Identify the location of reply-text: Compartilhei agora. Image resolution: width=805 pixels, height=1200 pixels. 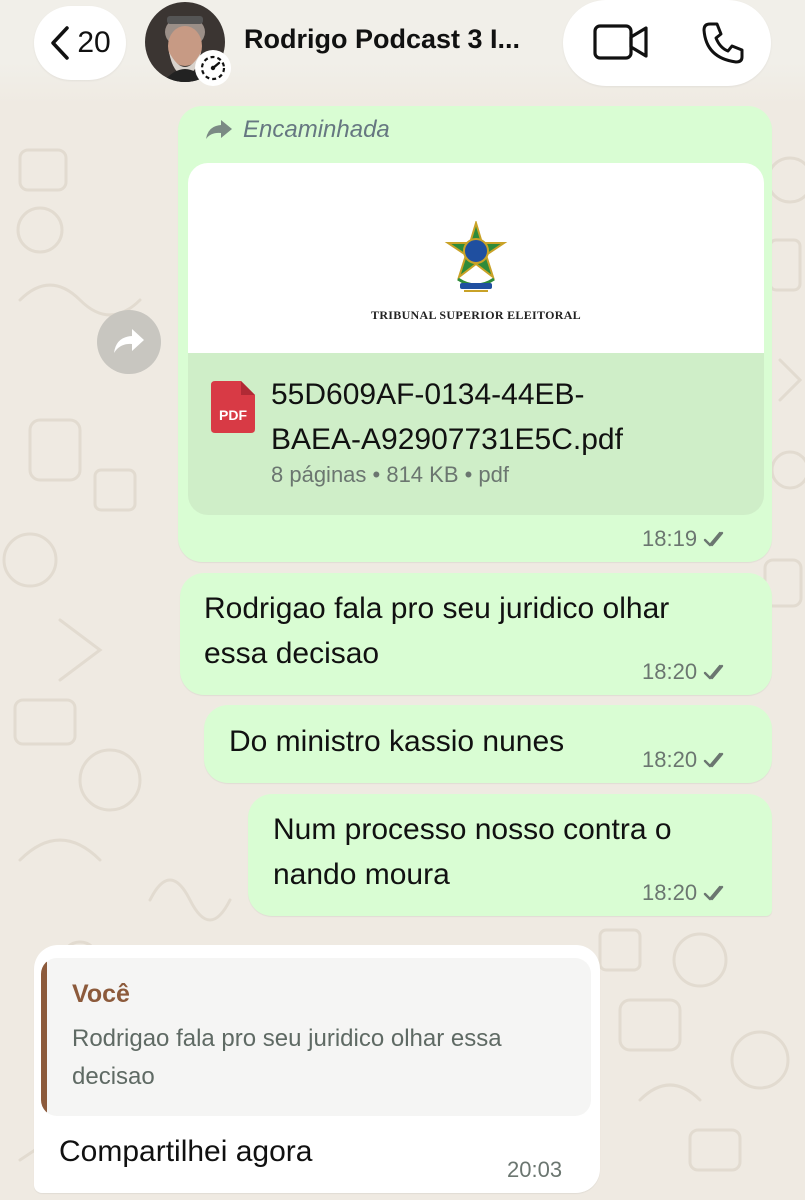
(186, 1151).